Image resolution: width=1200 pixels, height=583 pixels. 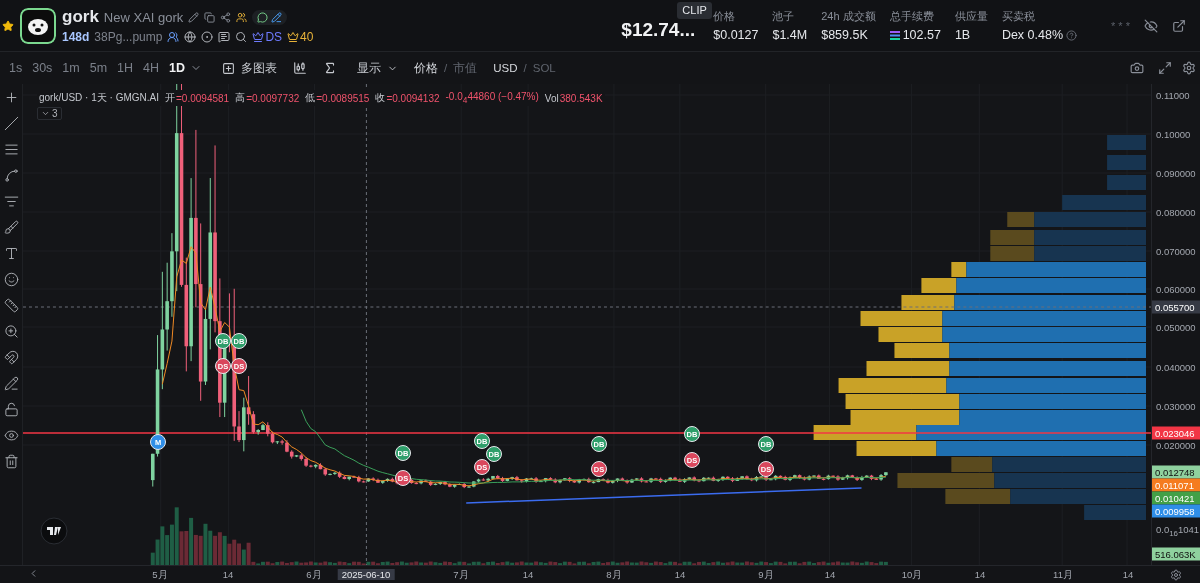 I want to click on ohlc-label: 高, so click(x=240, y=98).